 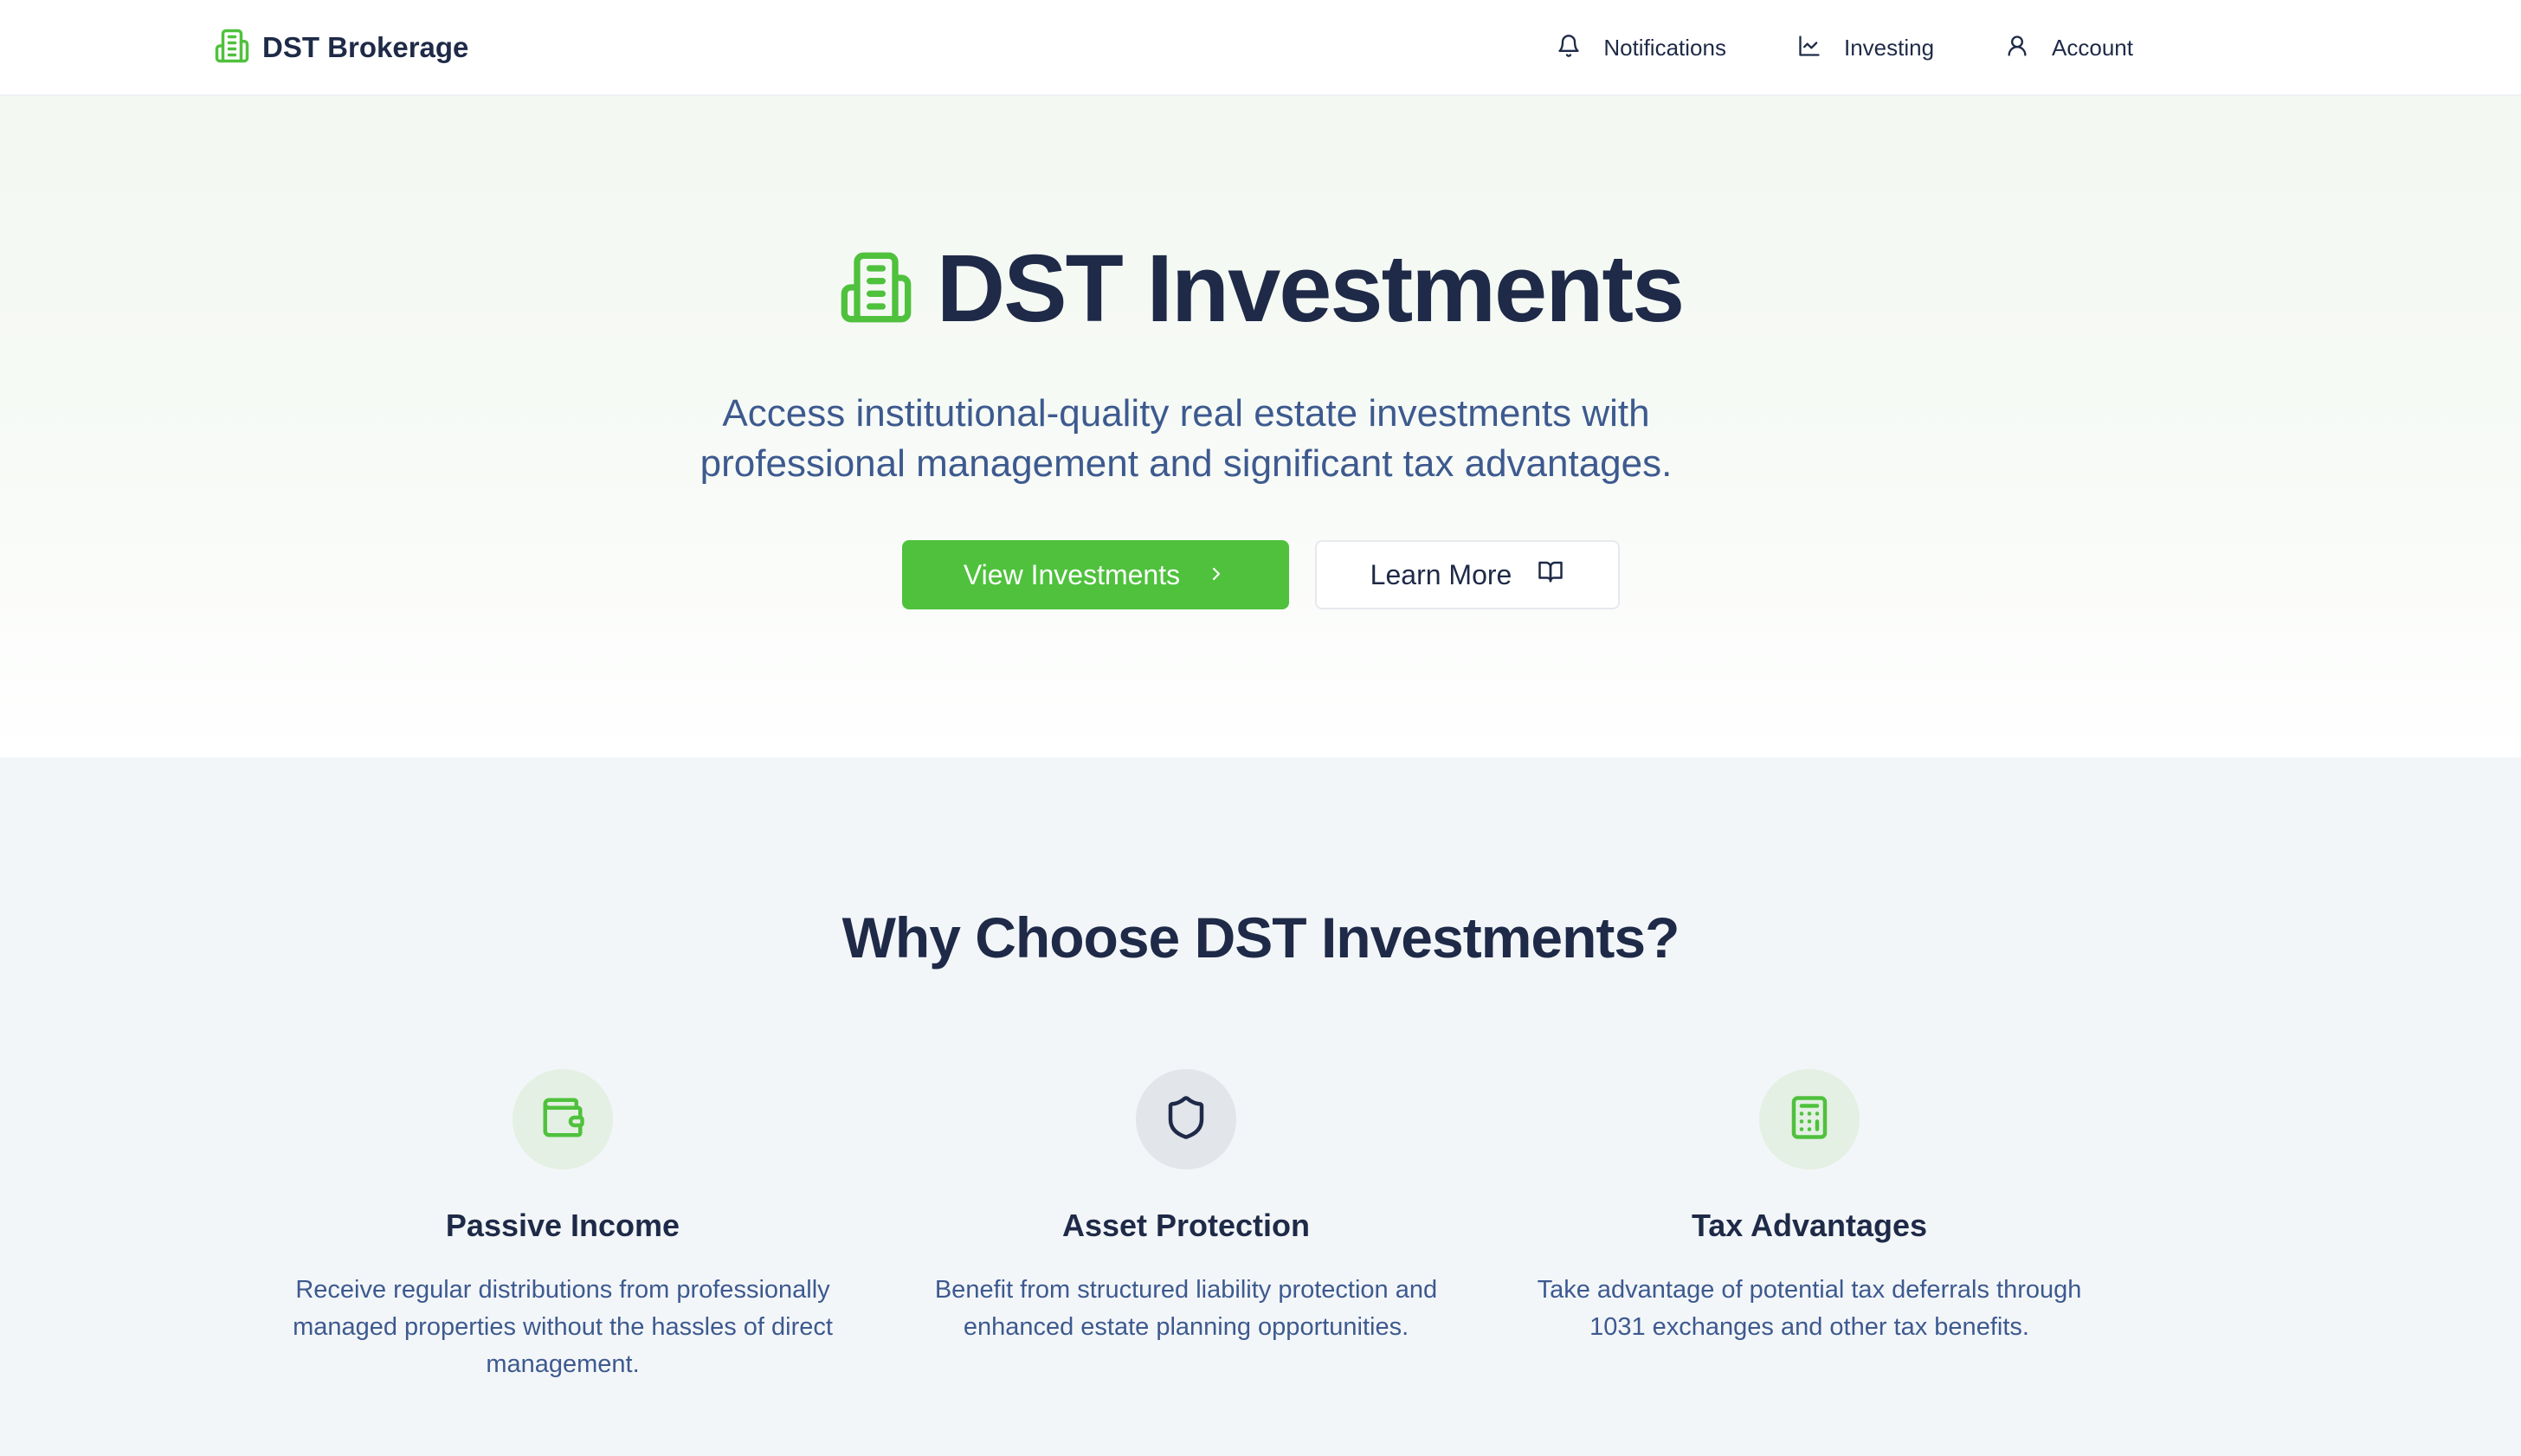 I want to click on book-open-icon, so click(x=1551, y=574).